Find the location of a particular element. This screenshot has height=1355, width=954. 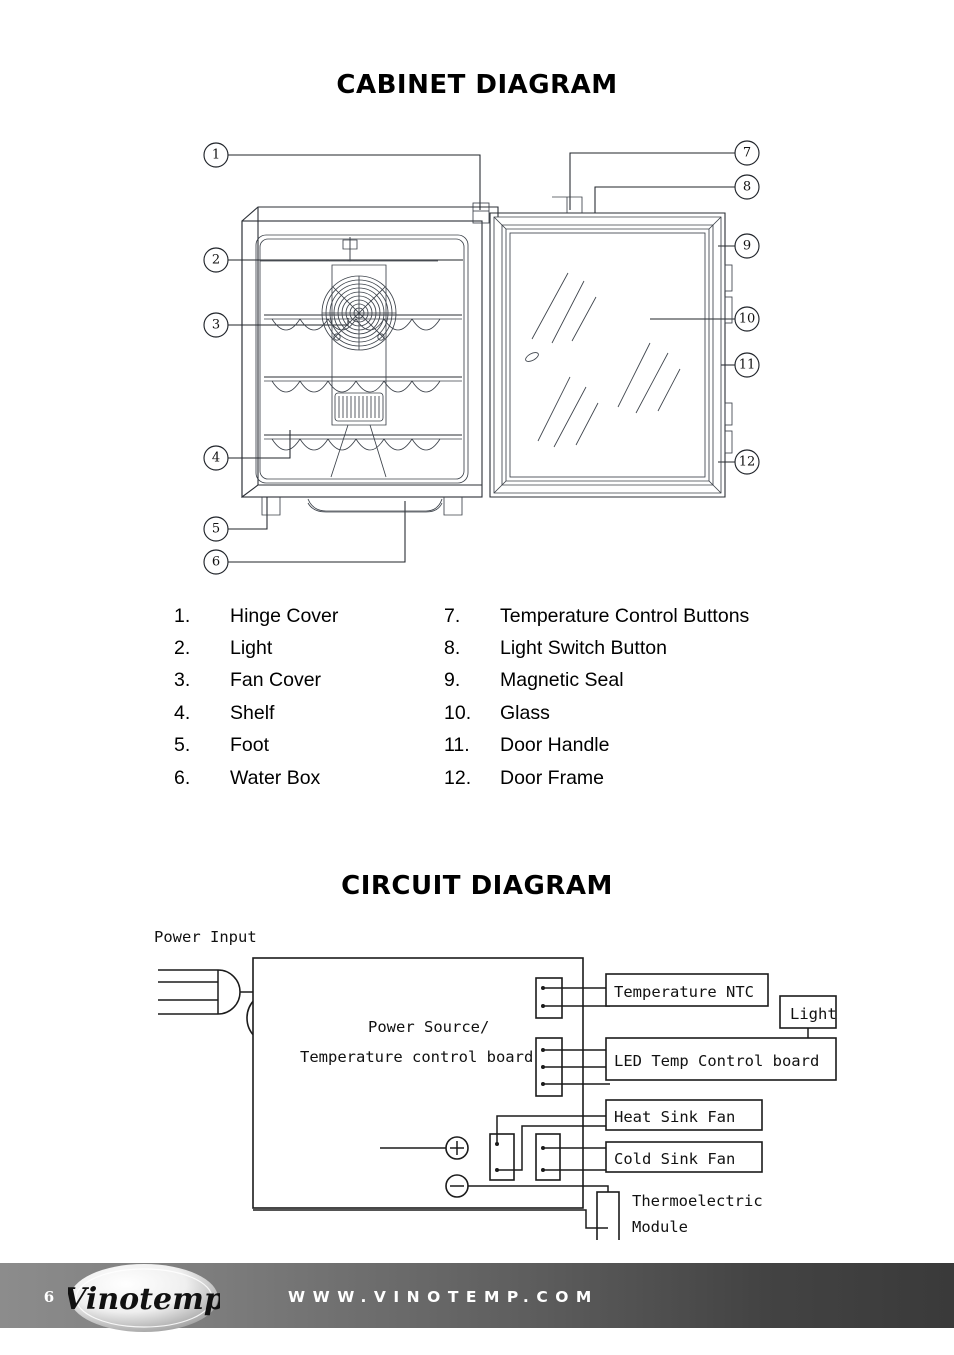

callout-2: 2 is located at coordinates (216, 260).